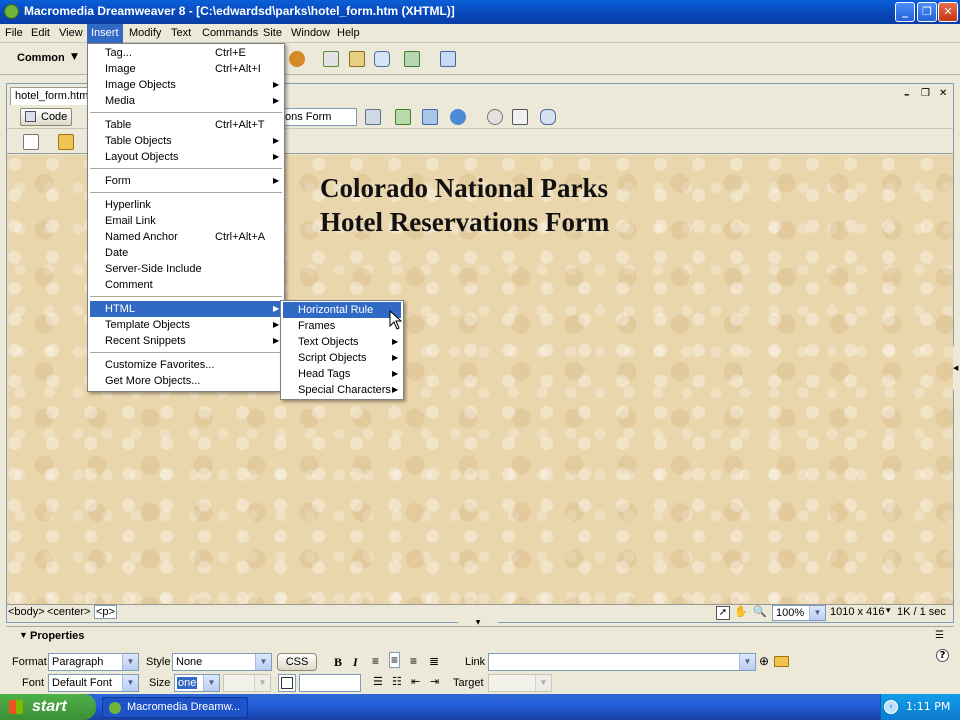 The width and height of the screenshot is (960, 720). Describe the element at coordinates (186, 285) in the screenshot. I see `menu-item-comment: Comment` at that location.